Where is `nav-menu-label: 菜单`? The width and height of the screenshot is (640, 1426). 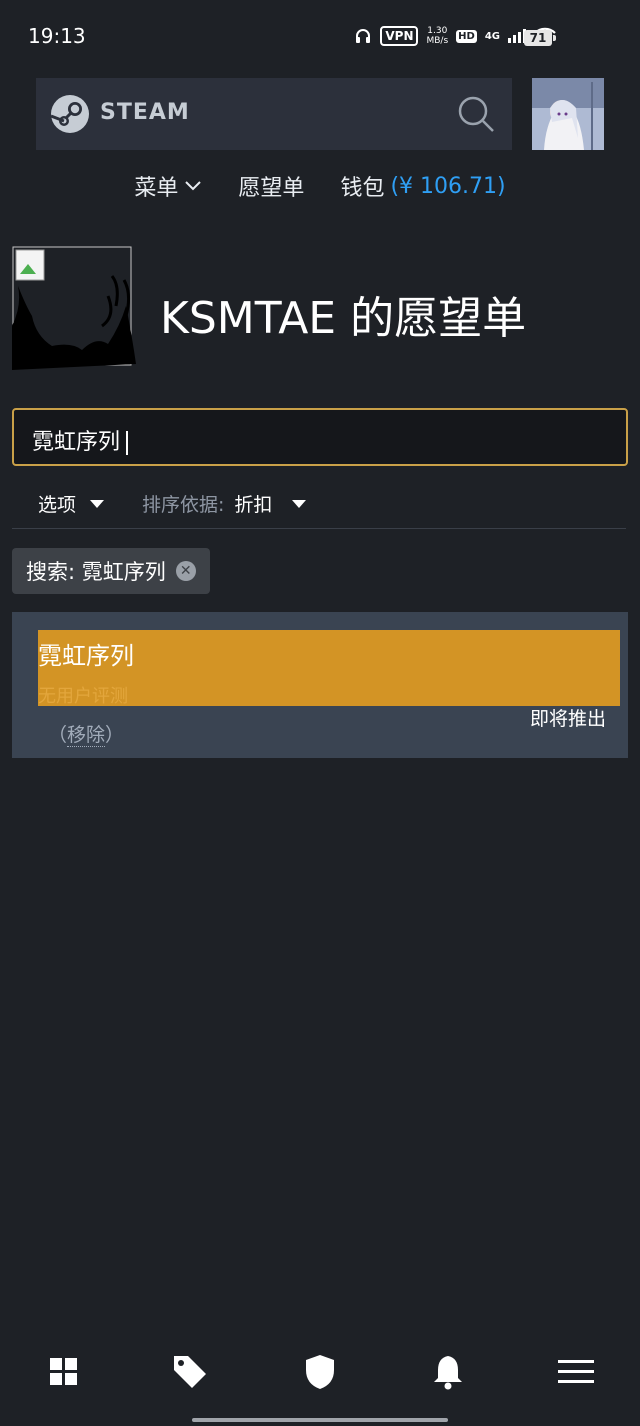
nav-menu-label: 菜单 is located at coordinates (156, 188).